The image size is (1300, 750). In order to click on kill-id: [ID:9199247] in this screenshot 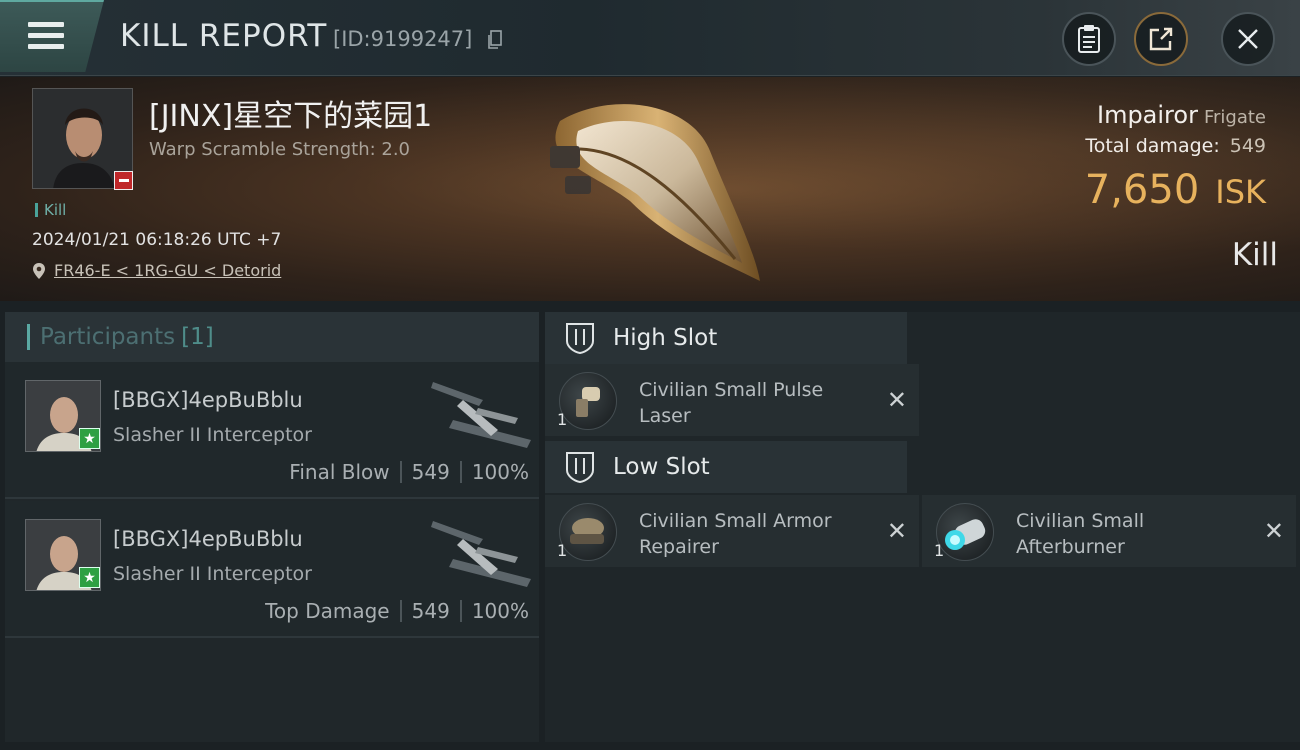, I will do `click(403, 39)`.